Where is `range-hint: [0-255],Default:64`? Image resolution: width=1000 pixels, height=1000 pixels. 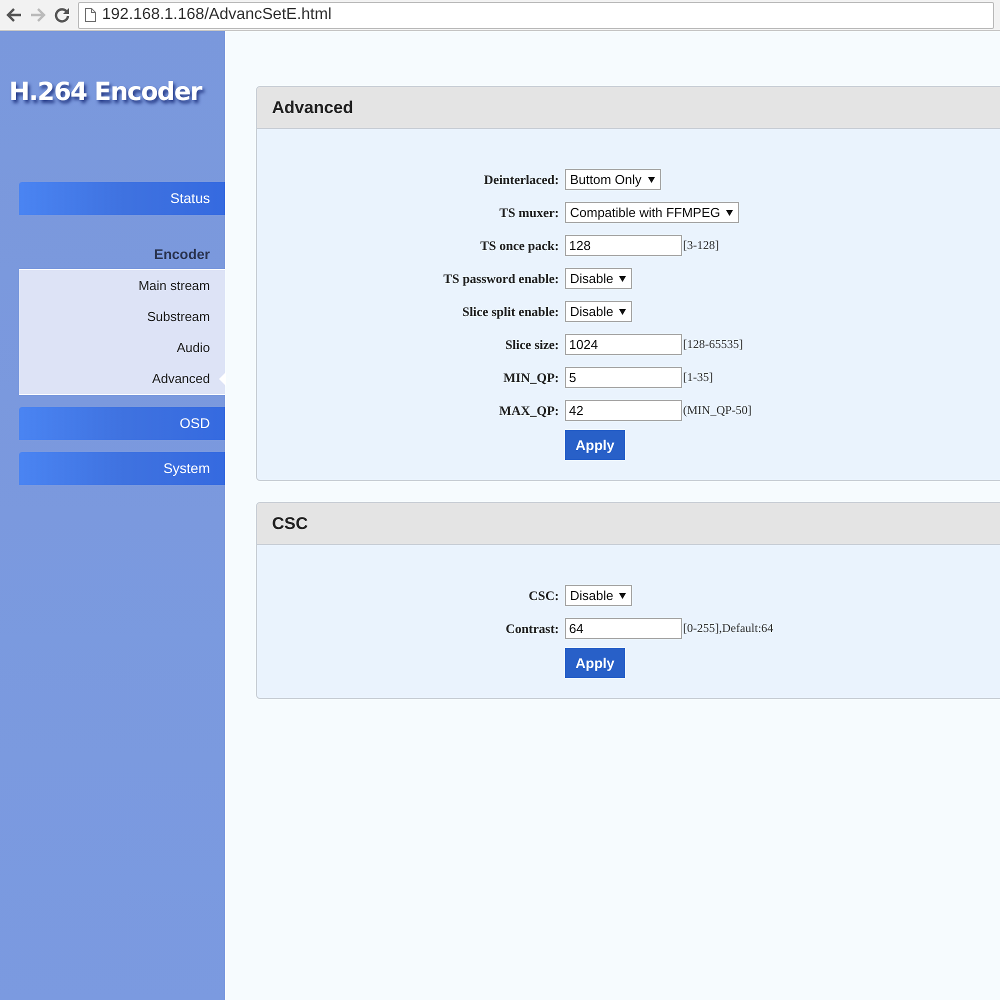
range-hint: [0-255],Default:64 is located at coordinates (728, 628).